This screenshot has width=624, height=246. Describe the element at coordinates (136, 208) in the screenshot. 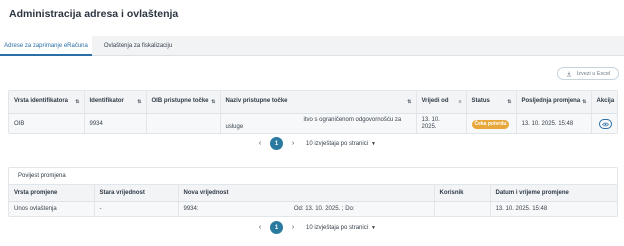

I see `cell-stara: -` at that location.